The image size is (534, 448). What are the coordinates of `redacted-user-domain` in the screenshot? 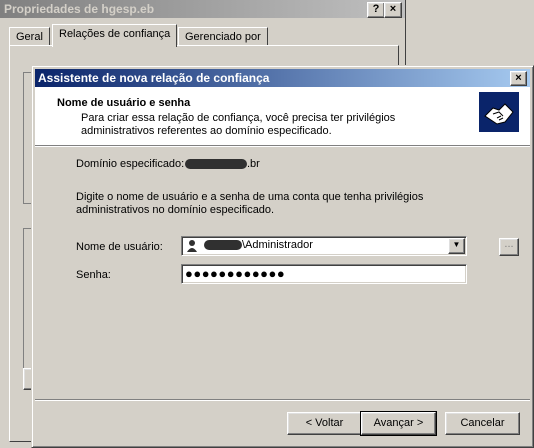 It's located at (223, 245).